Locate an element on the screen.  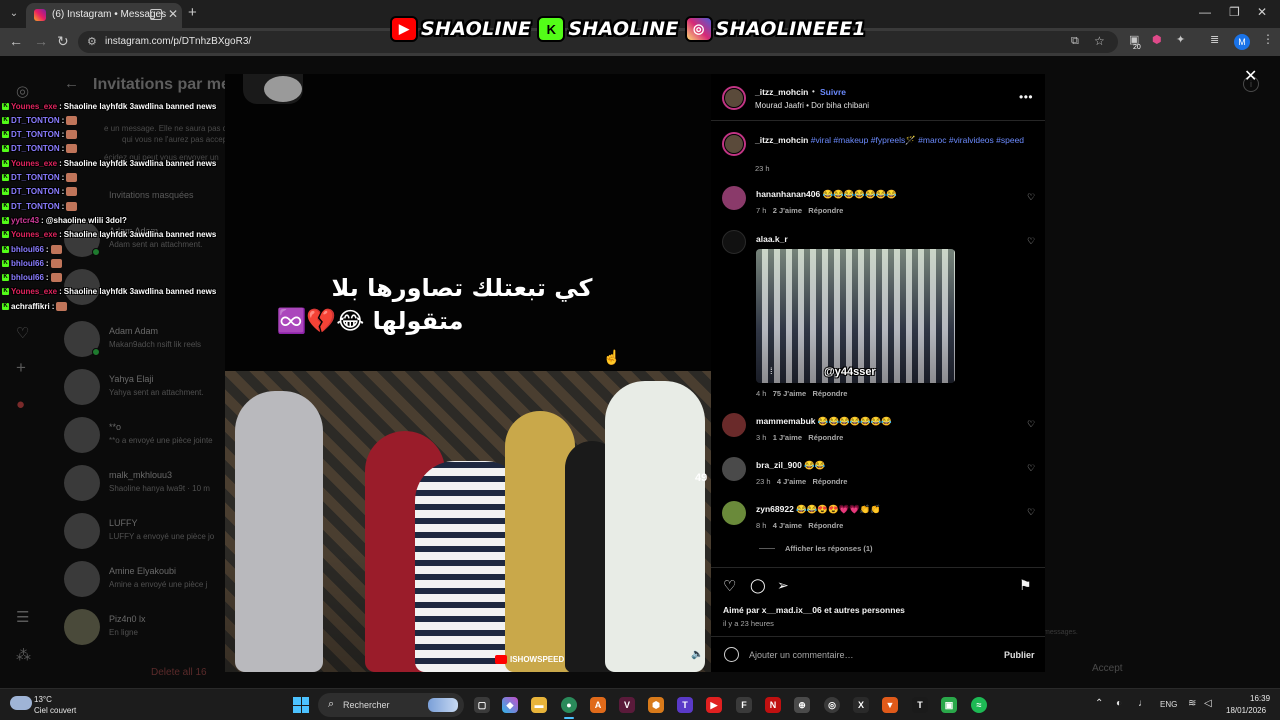
comment-username: bra_zil_900 is located at coordinates (779, 465).